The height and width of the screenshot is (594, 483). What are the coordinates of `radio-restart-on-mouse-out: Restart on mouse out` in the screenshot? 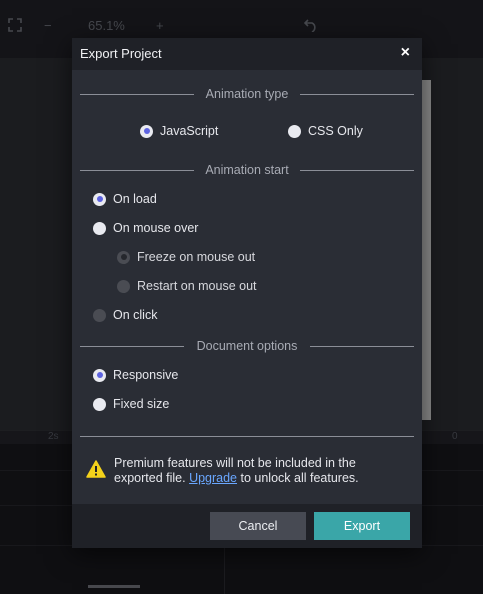 It's located at (187, 286).